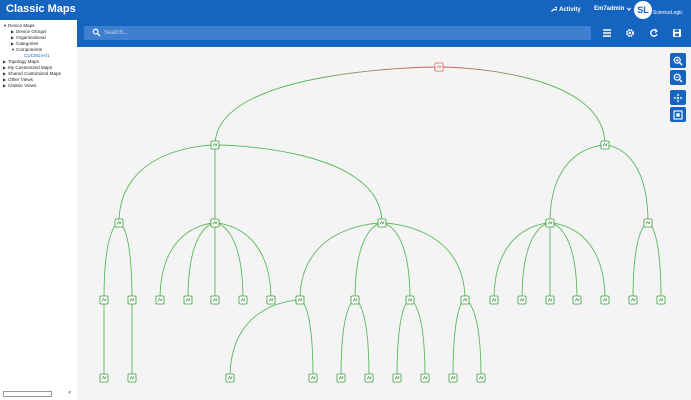 This screenshot has height=400, width=691. I want to click on map-link-a1-a1c2, so click(125, 261).